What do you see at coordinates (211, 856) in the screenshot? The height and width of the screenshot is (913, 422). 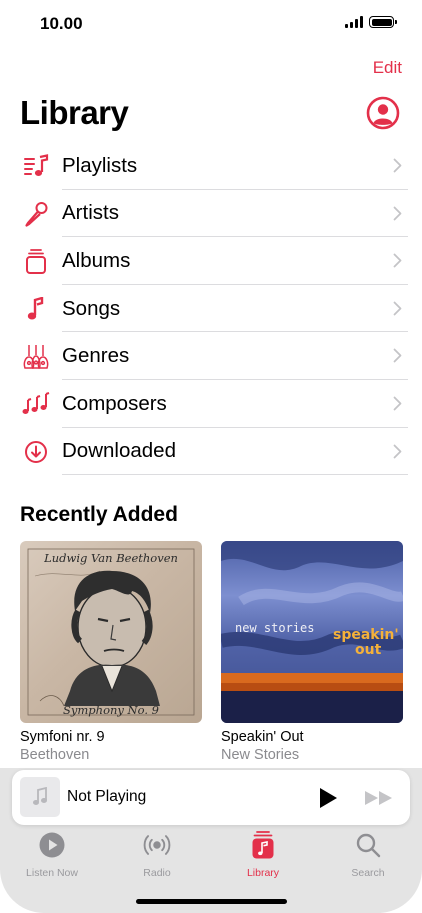 I see `tab-bar: Listen Now Radio Library Search` at bounding box center [211, 856].